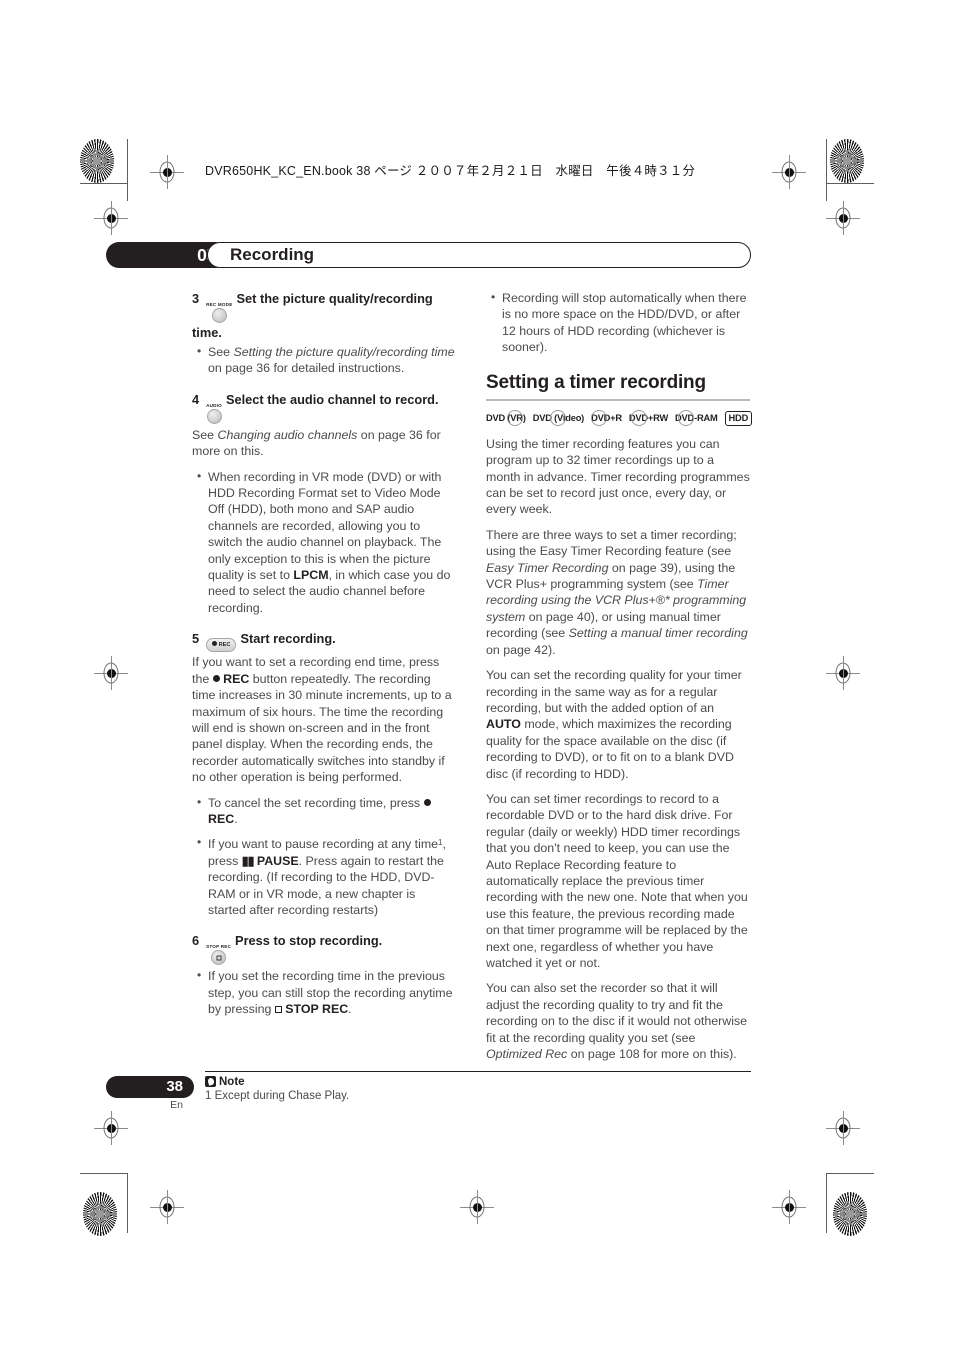 The width and height of the screenshot is (954, 1351). Describe the element at coordinates (111, 1128) in the screenshot. I see `registration-mark-left-lower` at that location.